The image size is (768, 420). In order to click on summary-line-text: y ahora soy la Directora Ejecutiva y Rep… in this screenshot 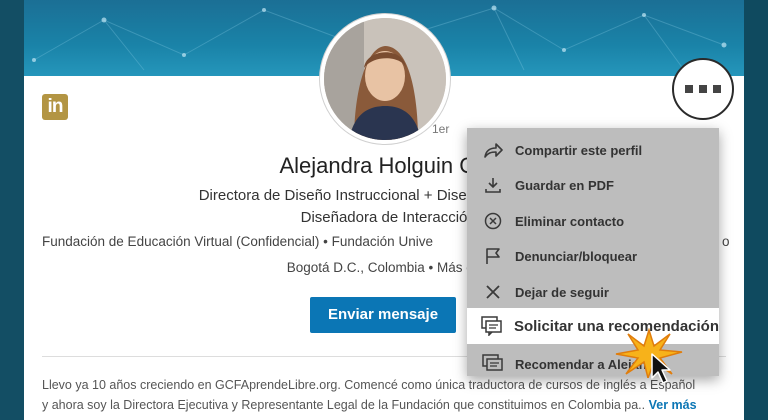, I will do `click(344, 405)`.